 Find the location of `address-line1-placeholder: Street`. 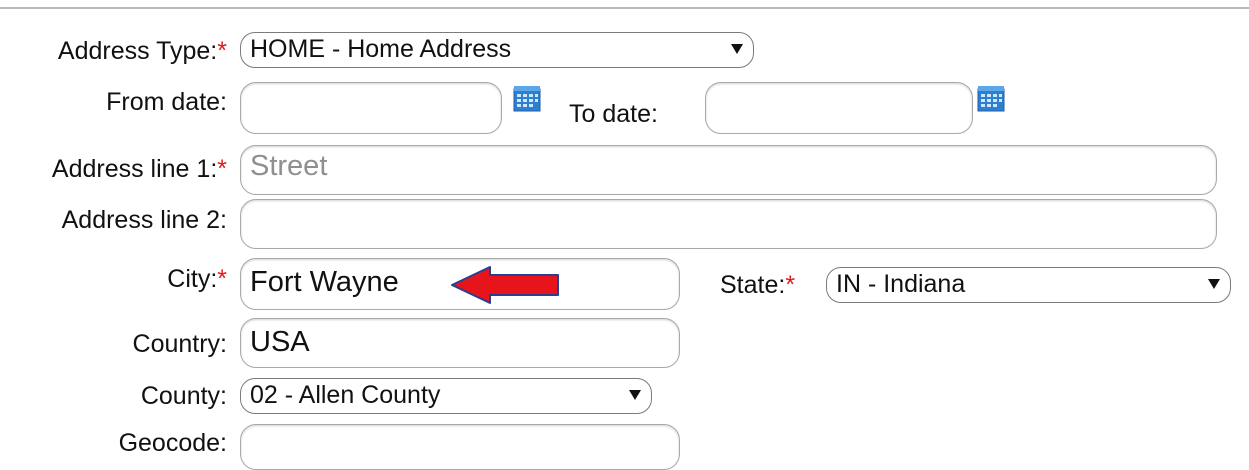

address-line1-placeholder: Street is located at coordinates (289, 166).